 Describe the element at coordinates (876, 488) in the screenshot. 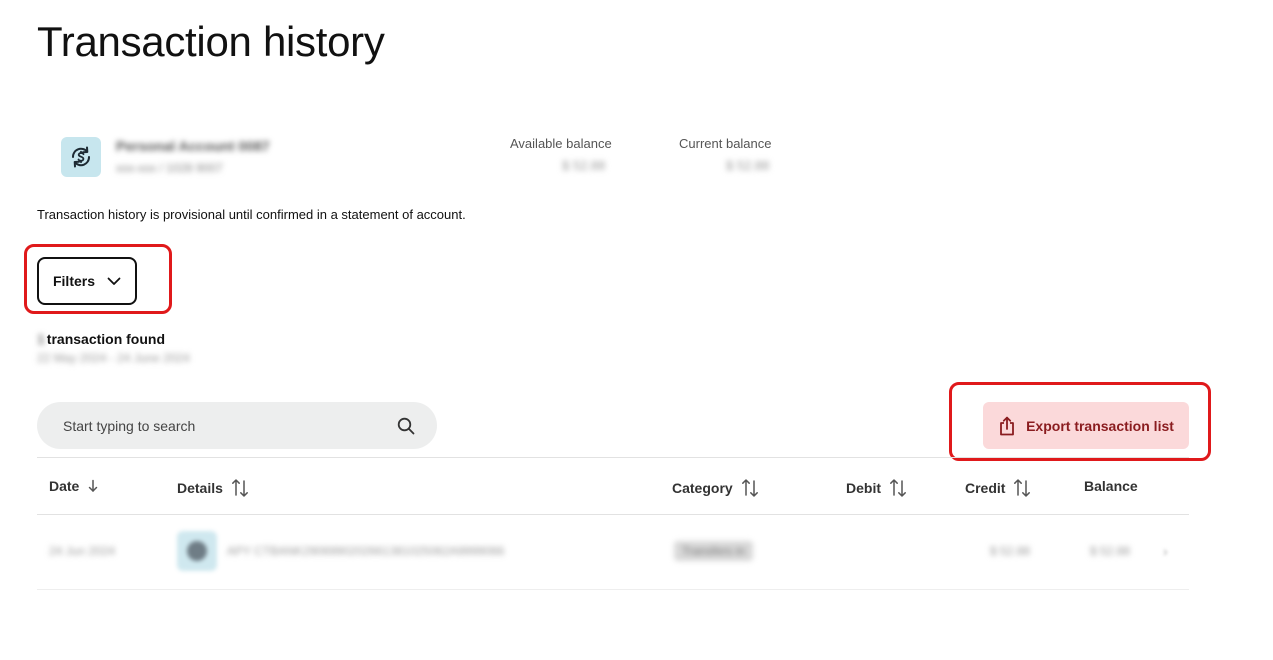

I see `column-header-debit: Debit` at that location.